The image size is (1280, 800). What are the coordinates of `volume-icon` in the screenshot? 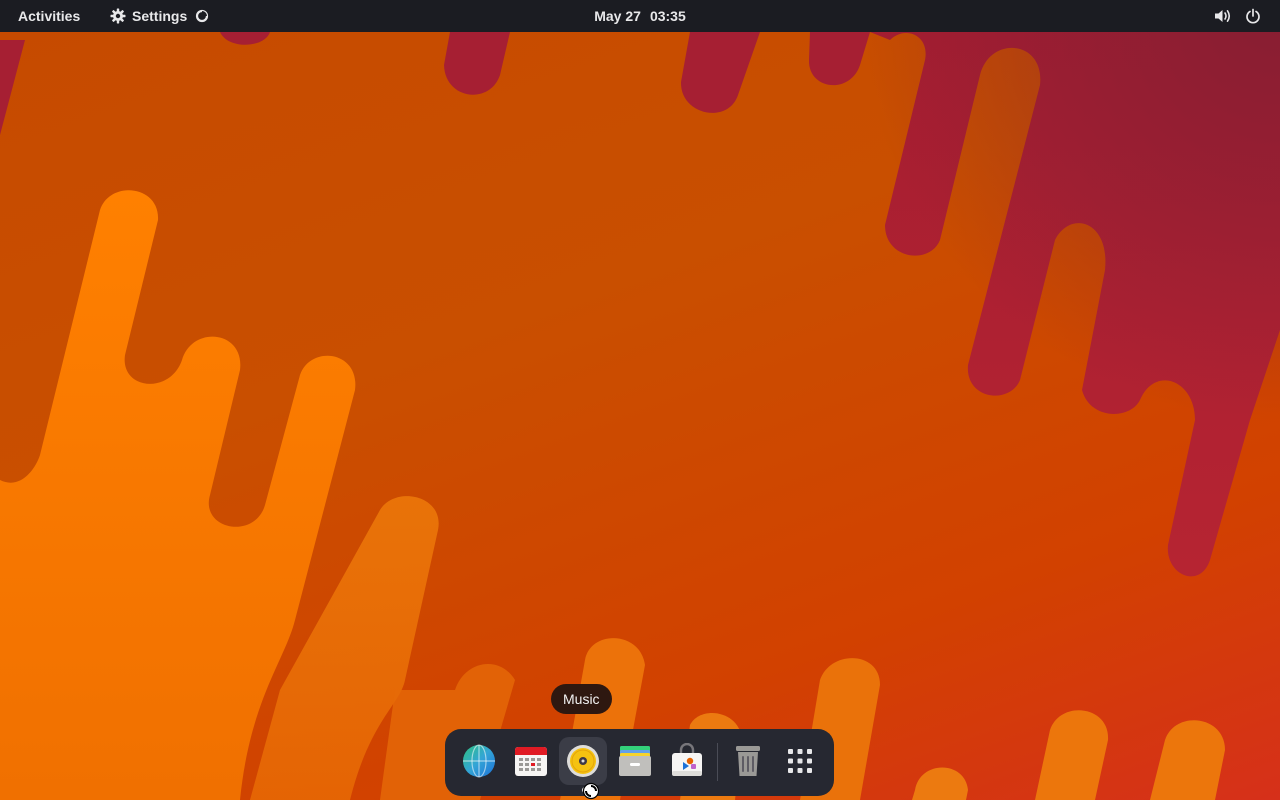 It's located at (1223, 16).